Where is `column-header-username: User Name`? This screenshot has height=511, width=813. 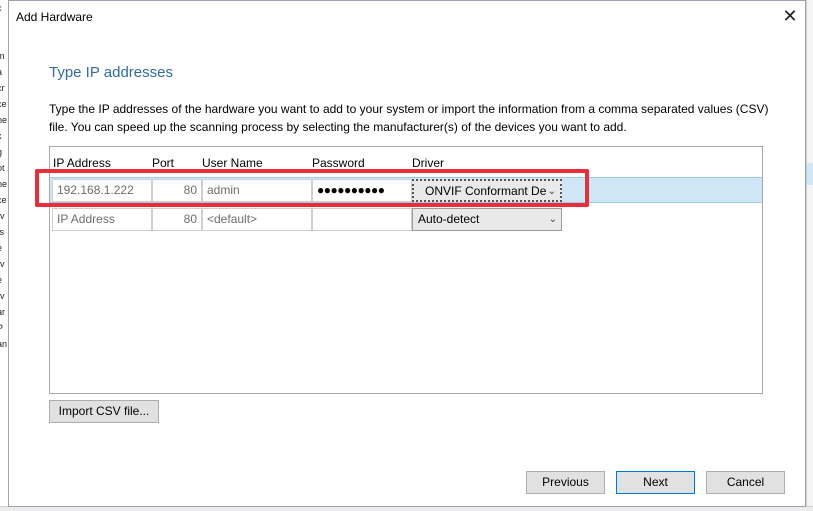
column-header-username: User Name is located at coordinates (232, 163).